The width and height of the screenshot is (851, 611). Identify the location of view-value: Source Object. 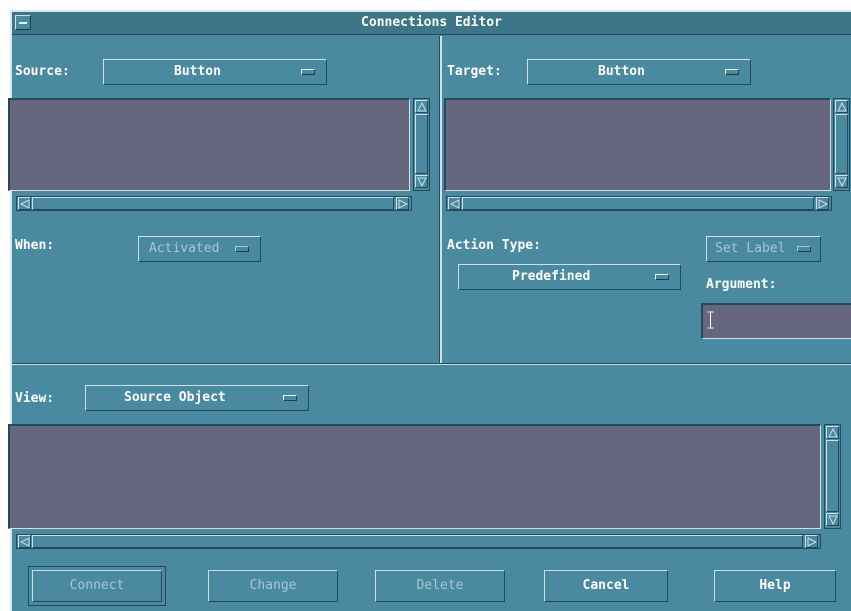
(175, 397).